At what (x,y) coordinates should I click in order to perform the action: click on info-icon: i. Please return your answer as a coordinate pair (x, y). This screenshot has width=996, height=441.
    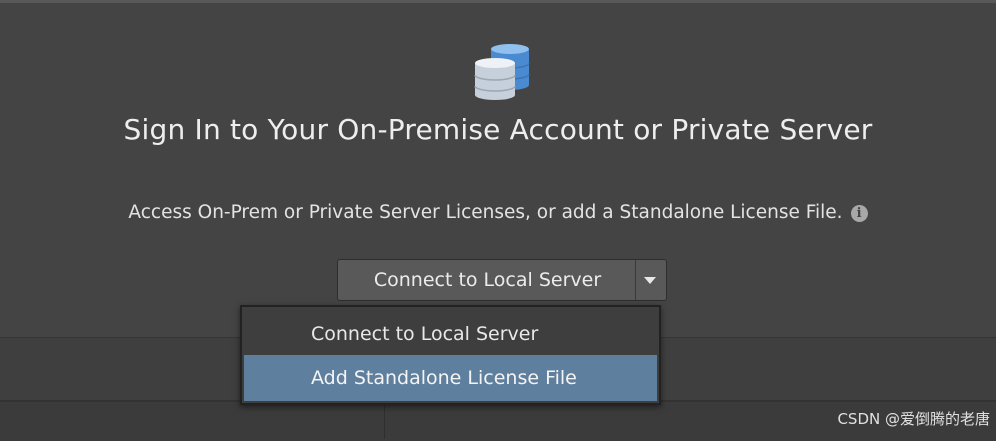
    Looking at the image, I should click on (859, 213).